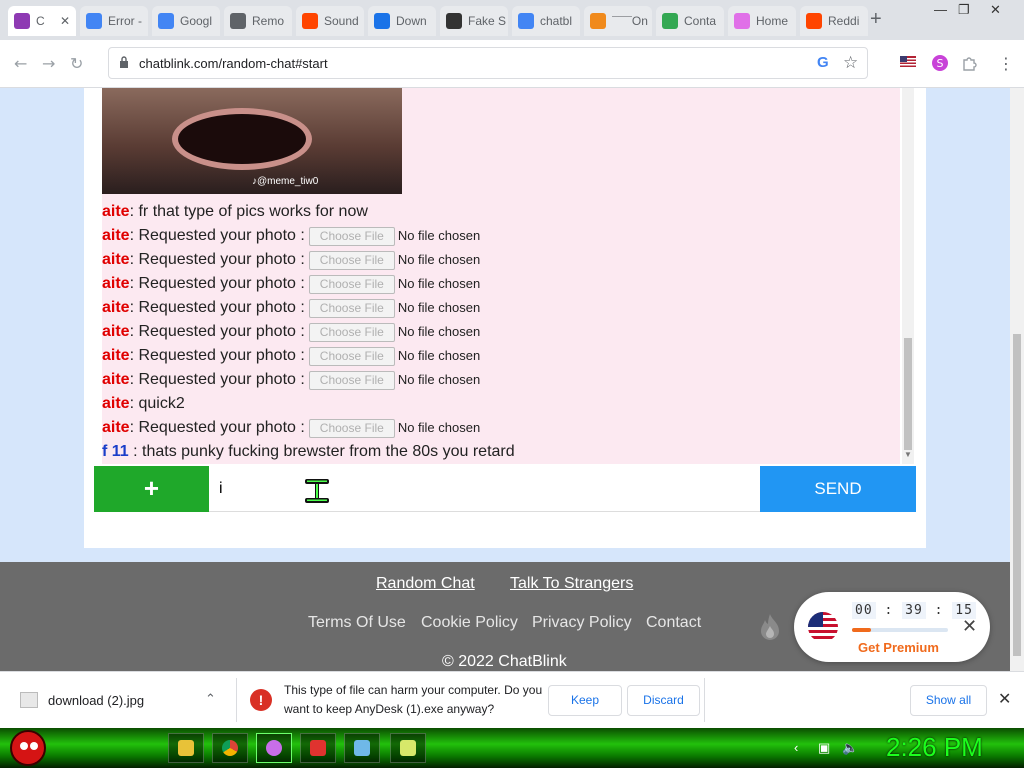  What do you see at coordinates (970, 63) in the screenshot?
I see `extensions-puzzle-icon` at bounding box center [970, 63].